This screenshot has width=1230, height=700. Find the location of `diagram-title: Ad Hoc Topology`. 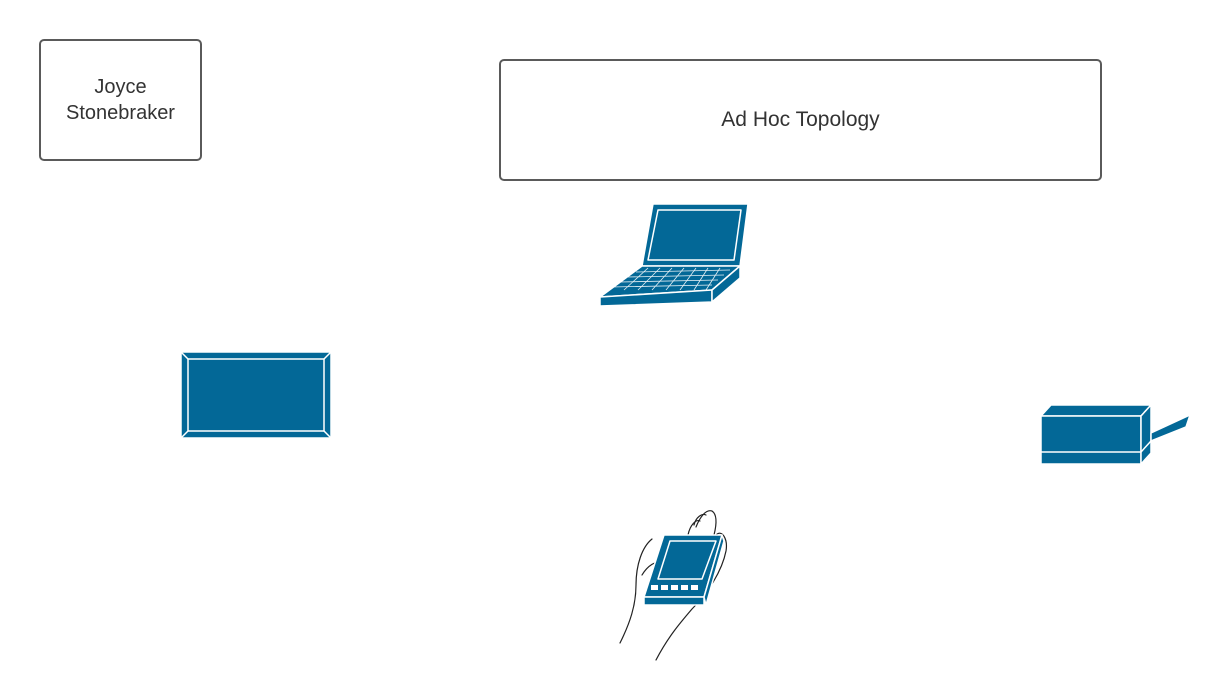

diagram-title: Ad Hoc Topology is located at coordinates (800, 119).